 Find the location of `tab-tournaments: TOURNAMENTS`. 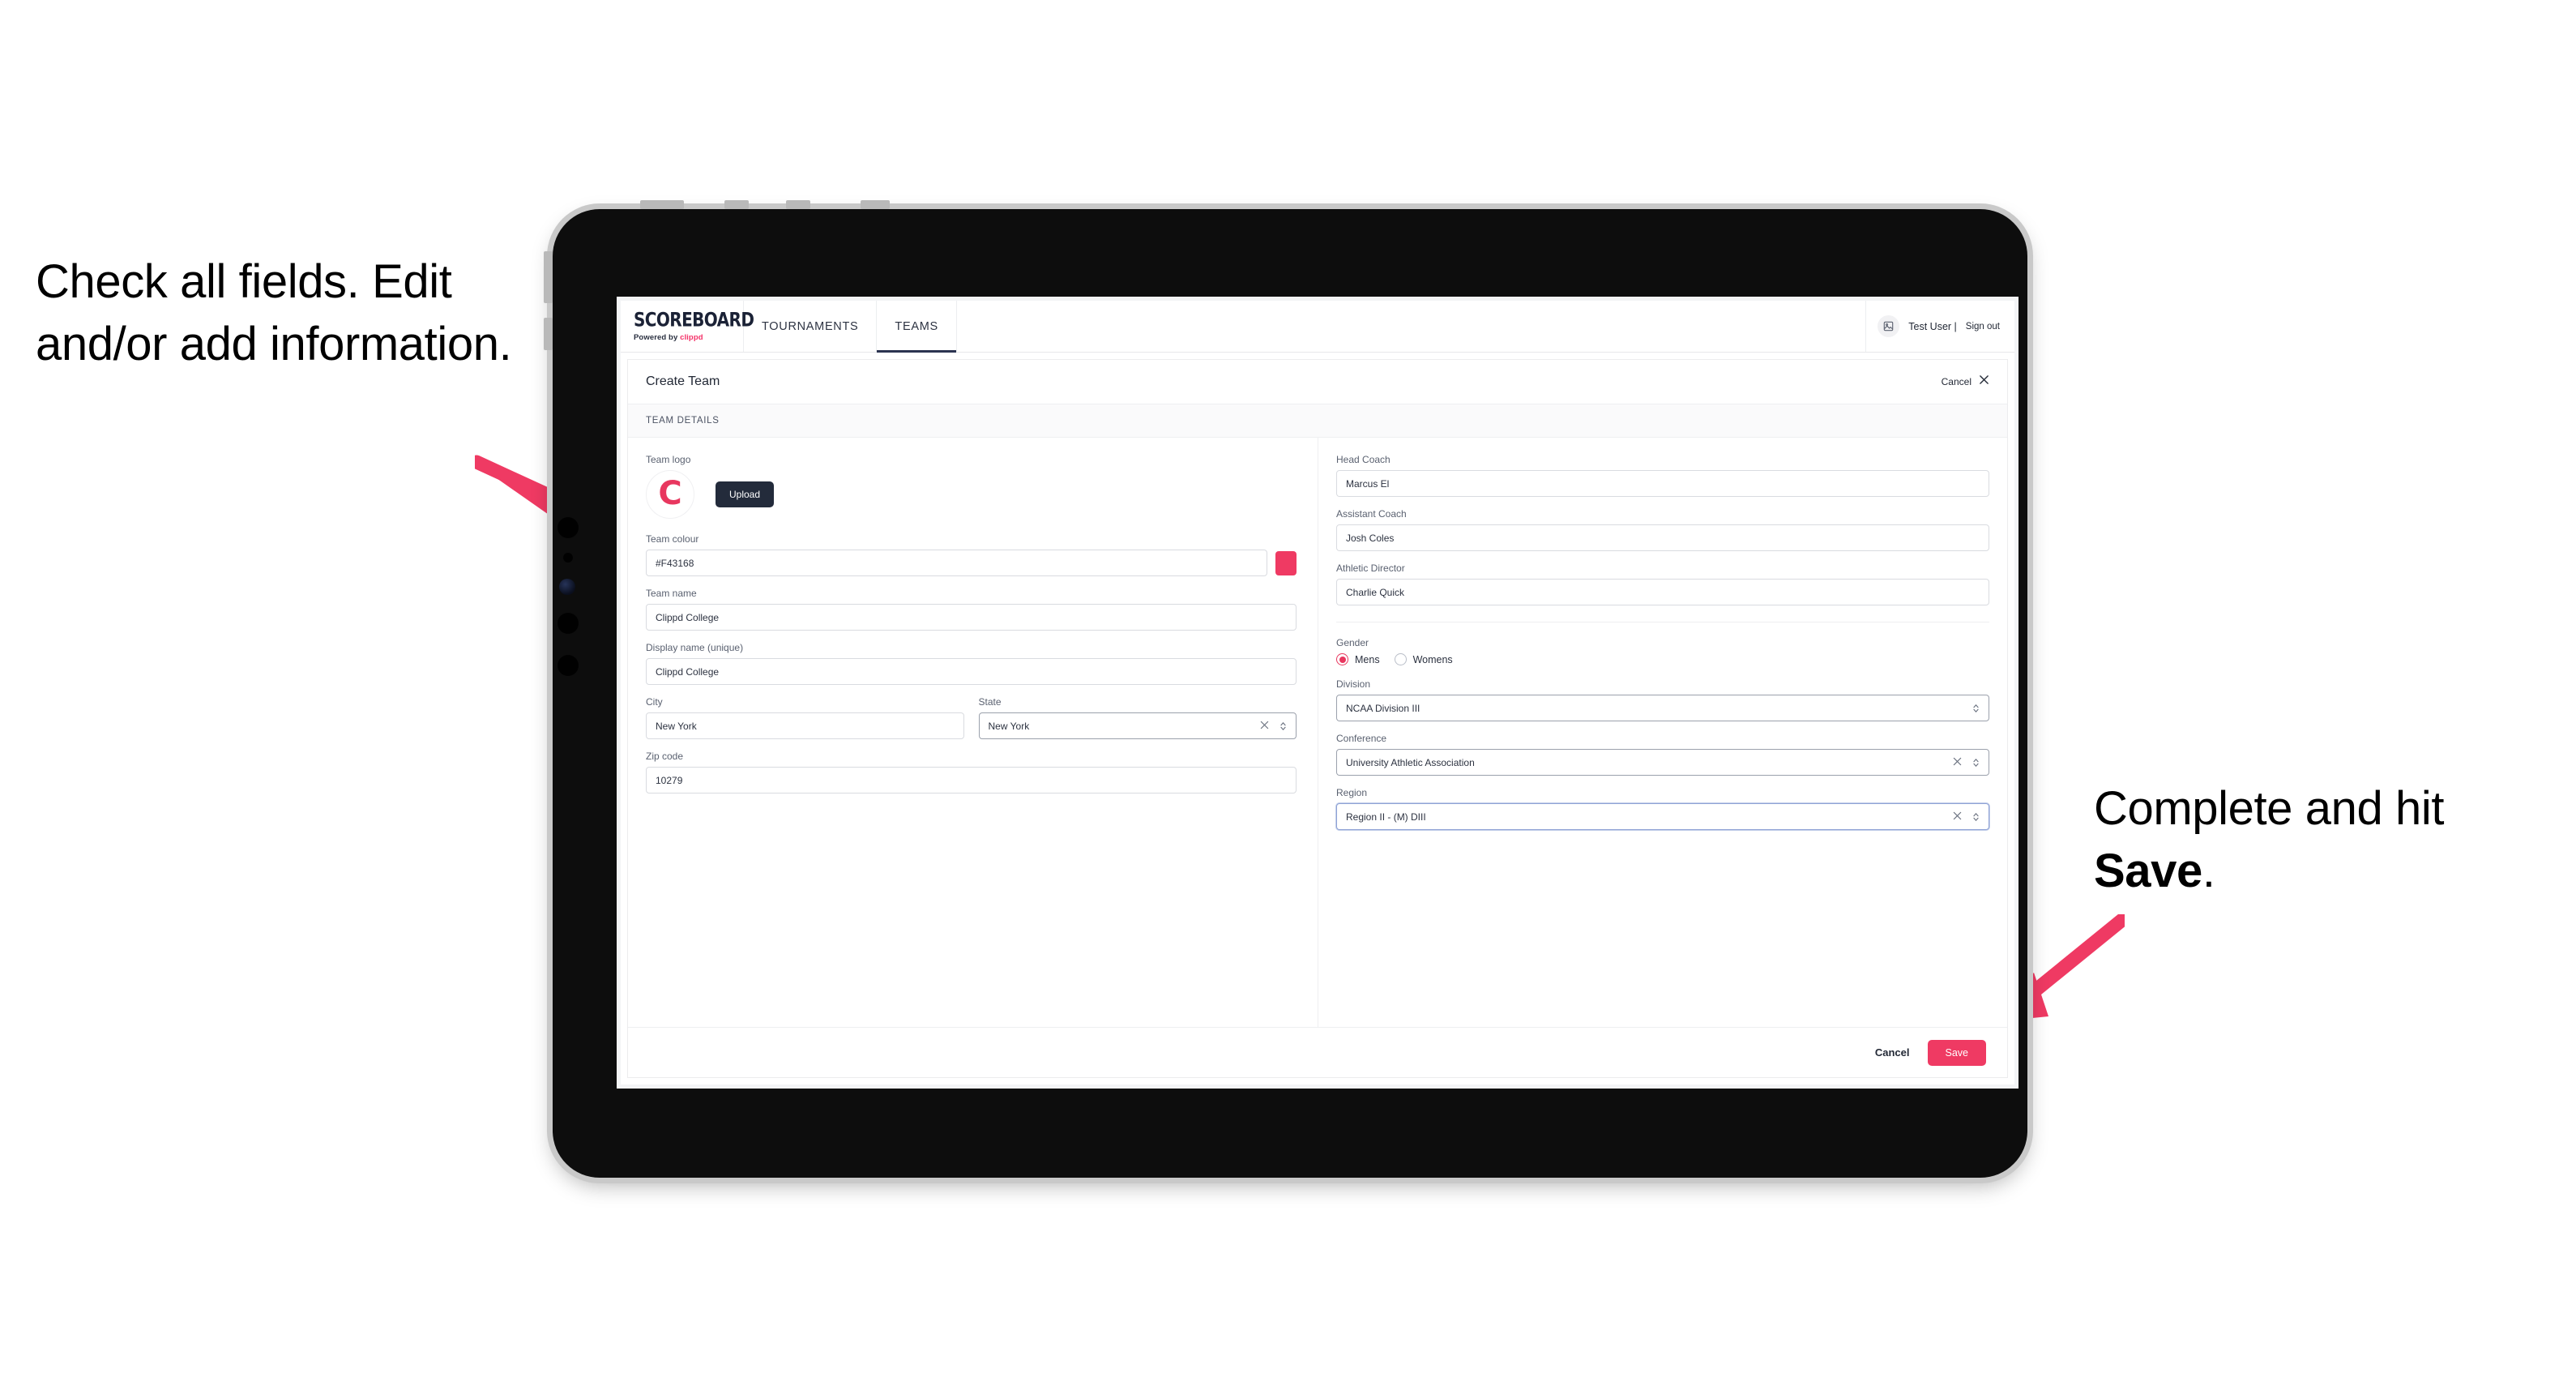

tab-tournaments: TOURNAMENTS is located at coordinates (811, 326).